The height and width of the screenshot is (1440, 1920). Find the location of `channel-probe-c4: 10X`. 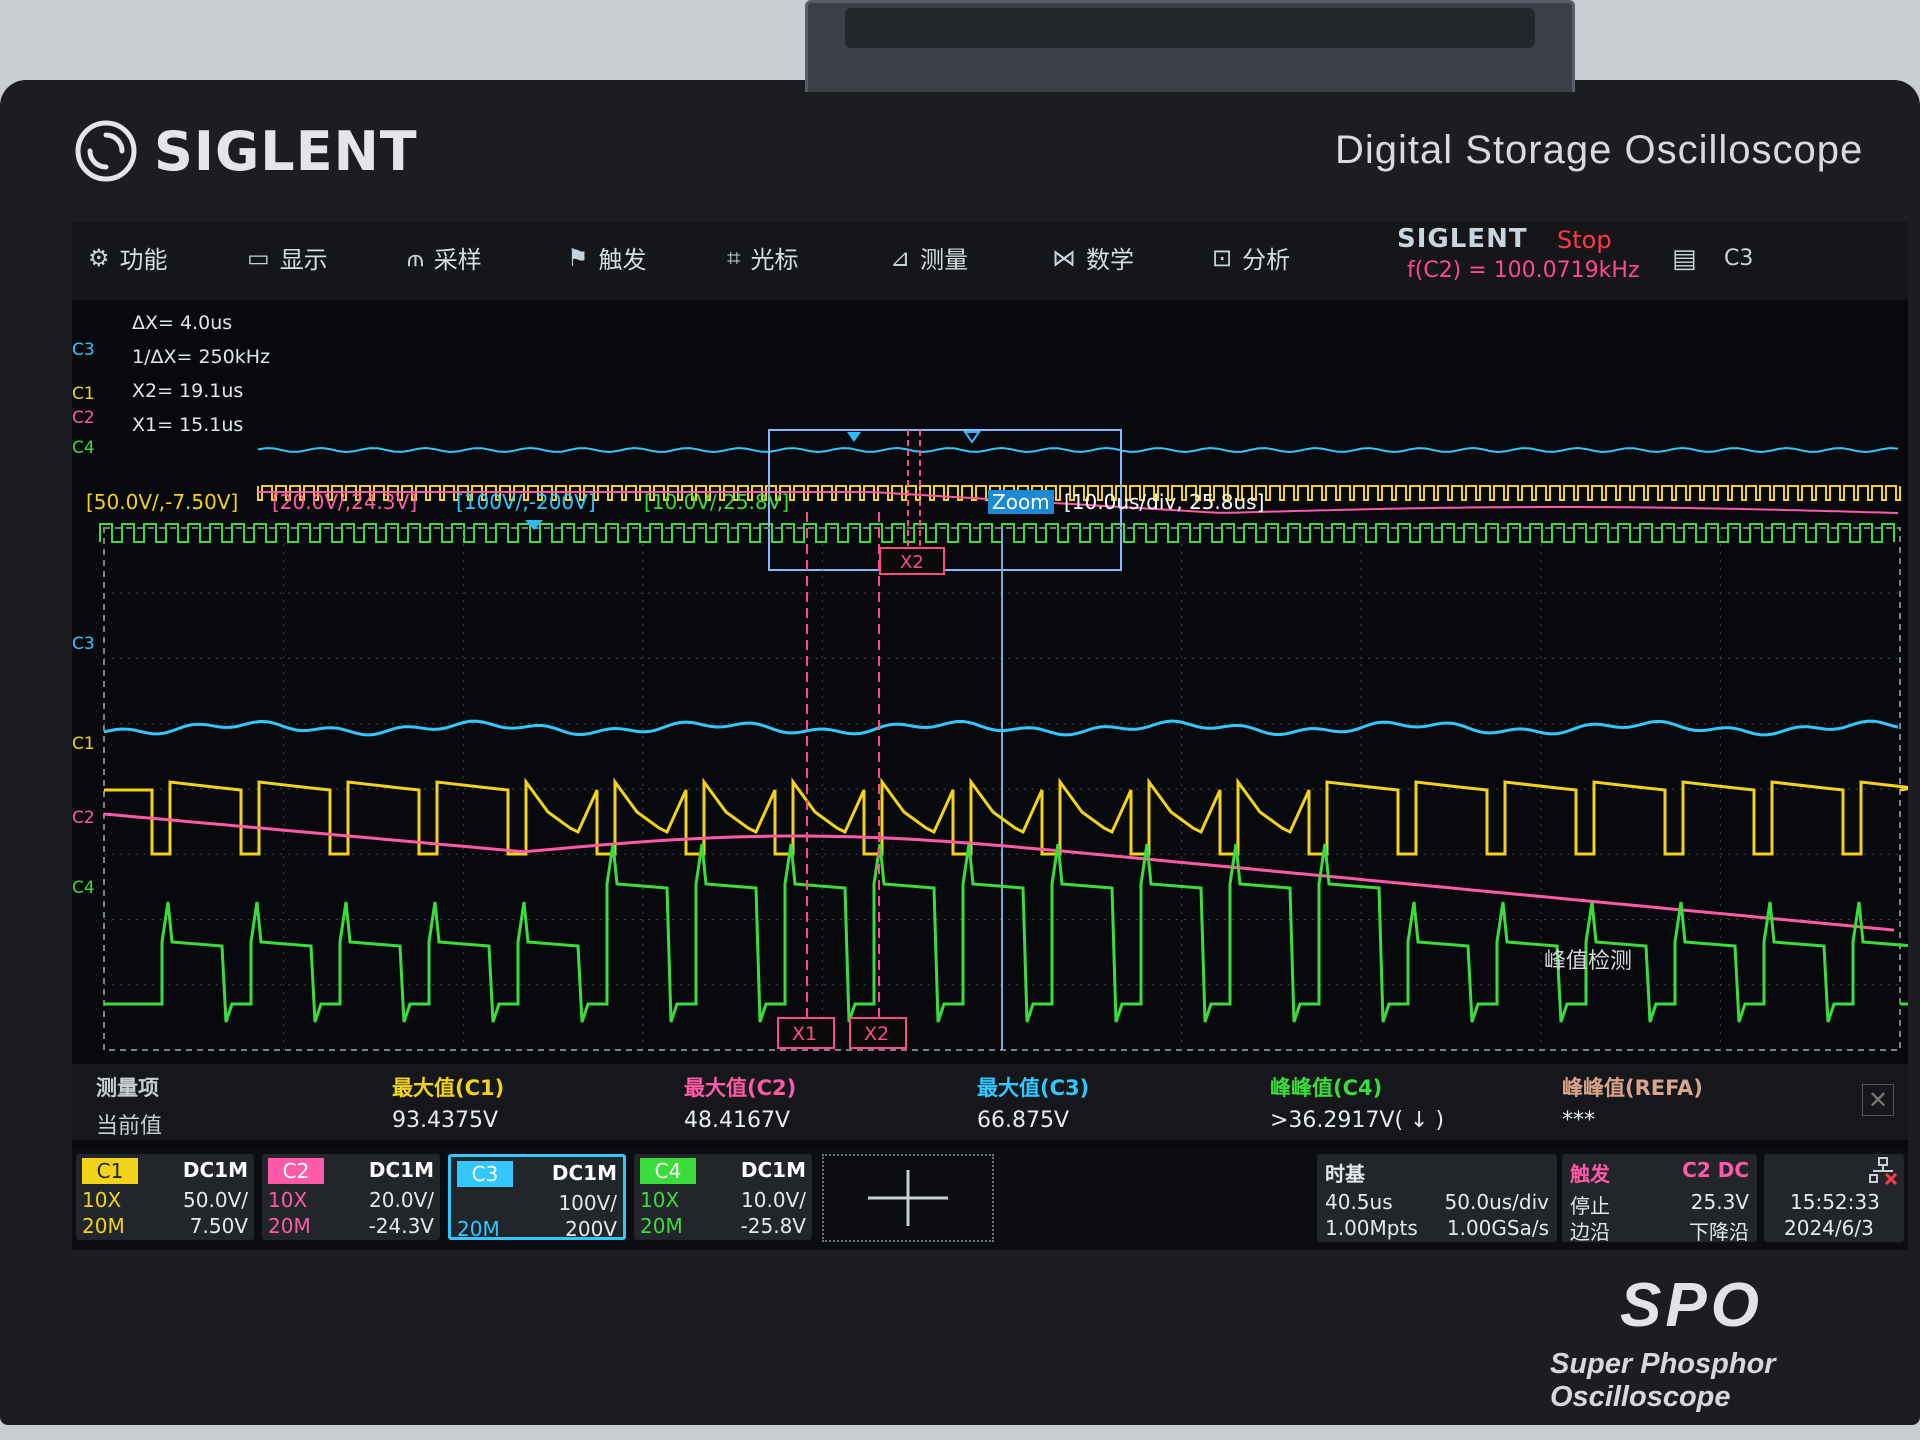

channel-probe-c4: 10X is located at coordinates (660, 1200).